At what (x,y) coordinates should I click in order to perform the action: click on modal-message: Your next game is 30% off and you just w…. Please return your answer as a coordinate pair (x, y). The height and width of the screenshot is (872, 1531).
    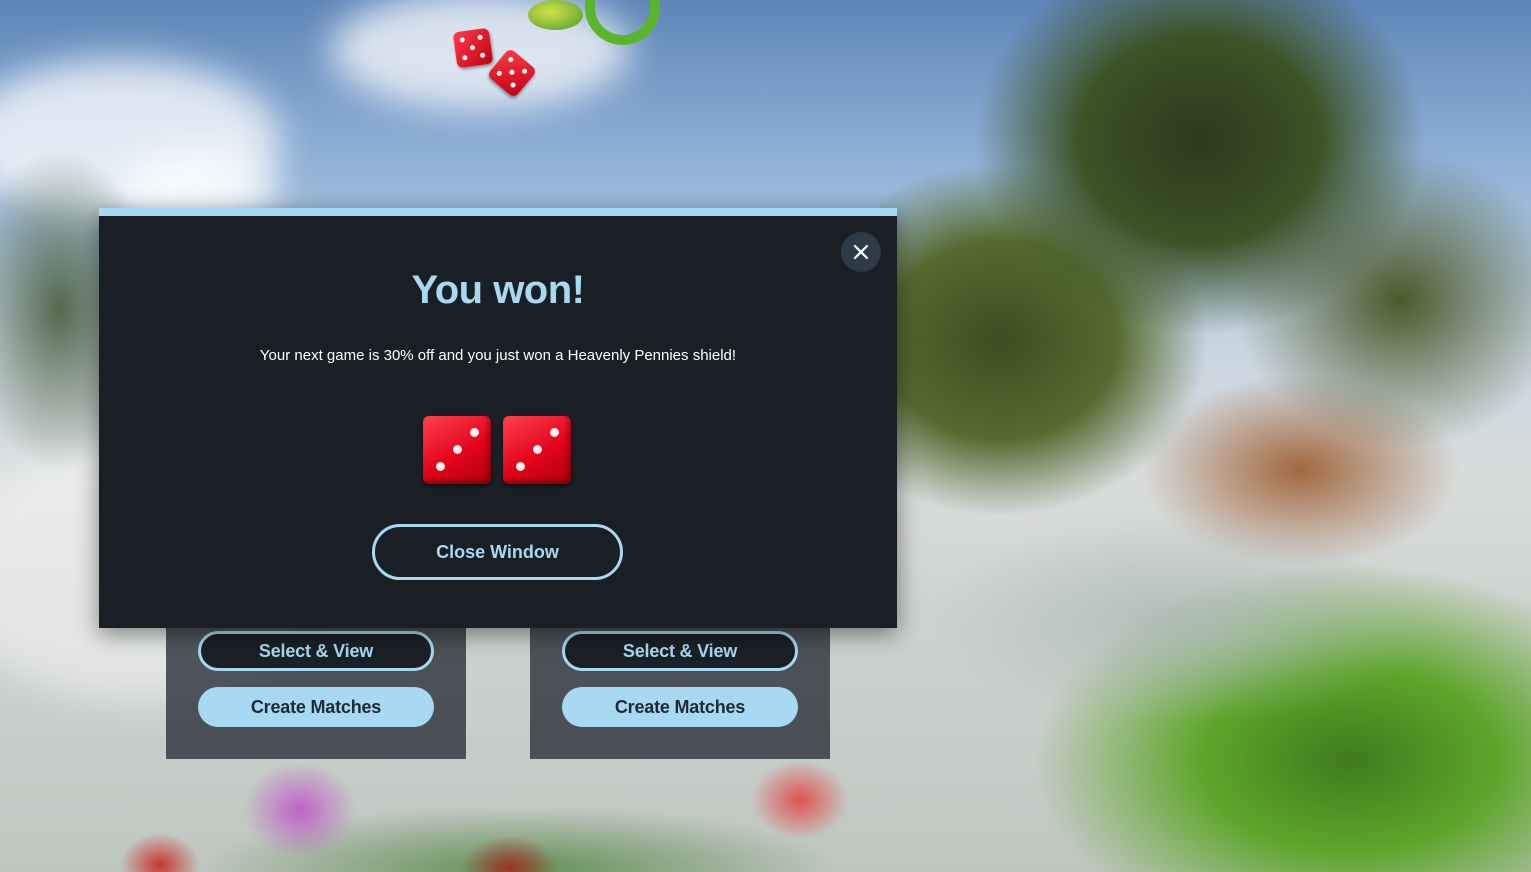
    Looking at the image, I should click on (498, 355).